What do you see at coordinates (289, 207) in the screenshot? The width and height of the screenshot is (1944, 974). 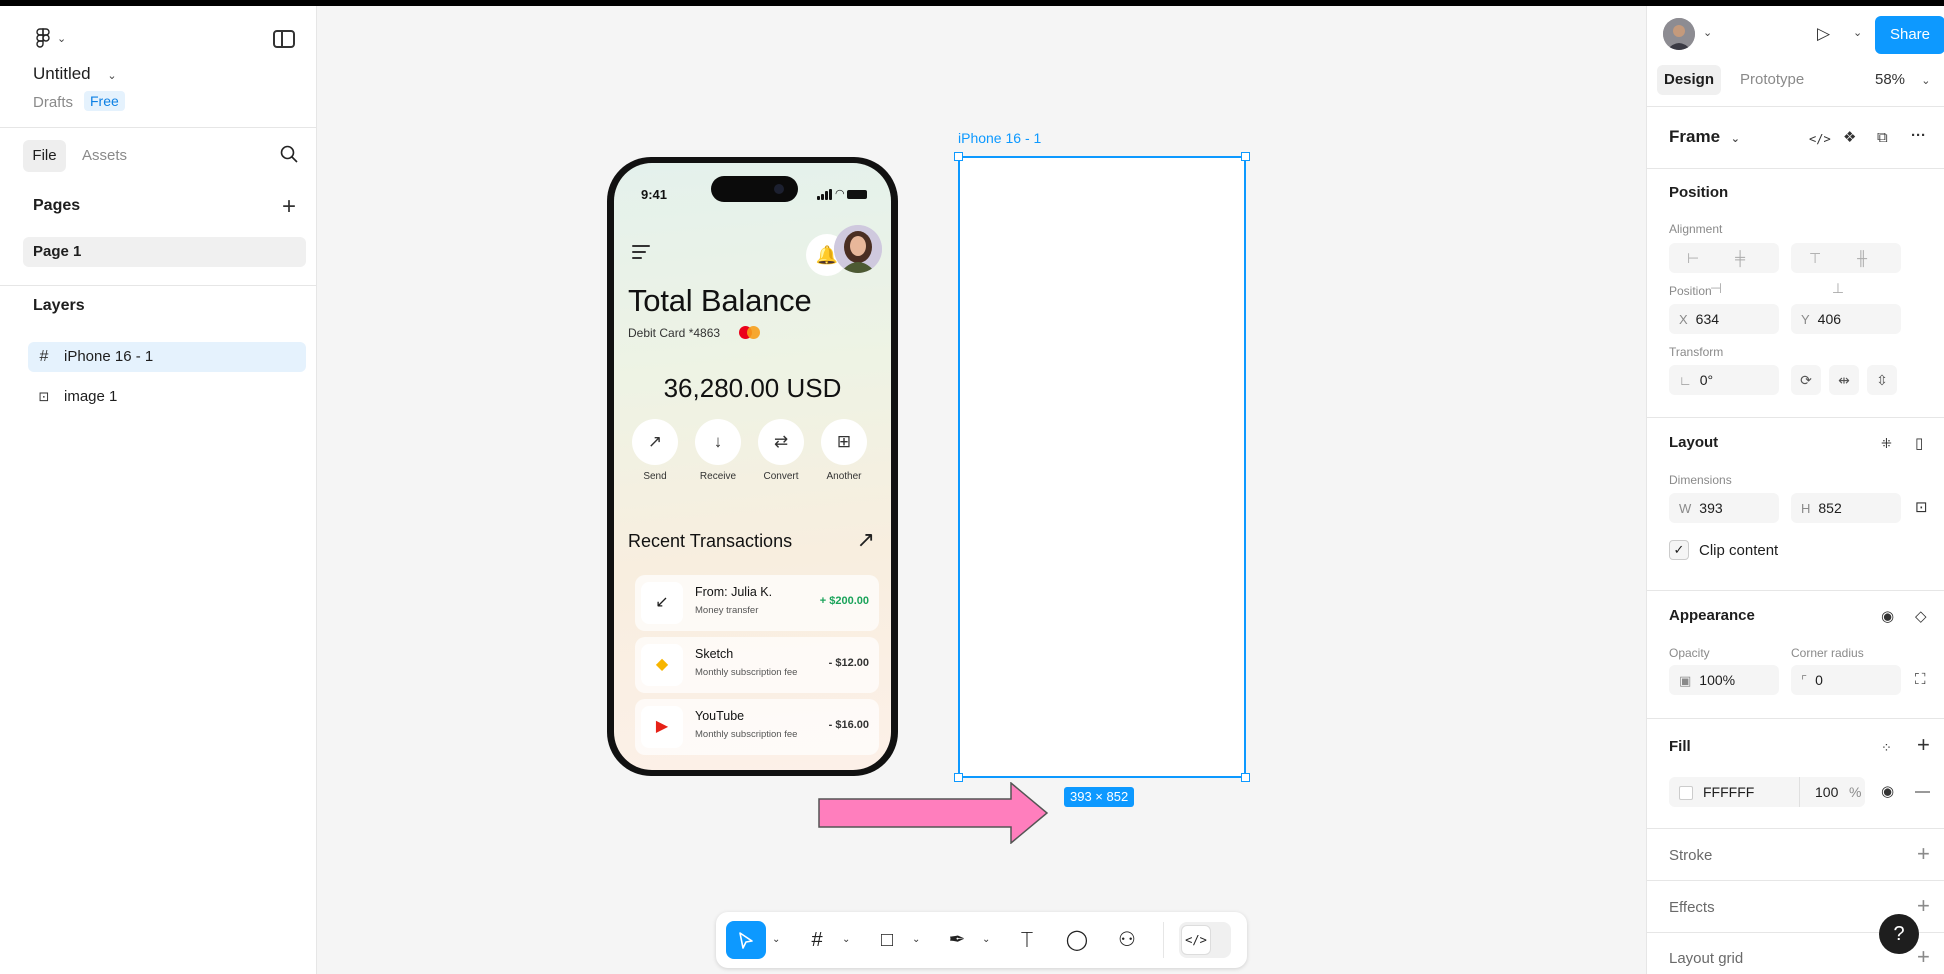 I see `add-page-plus-icon: +` at bounding box center [289, 207].